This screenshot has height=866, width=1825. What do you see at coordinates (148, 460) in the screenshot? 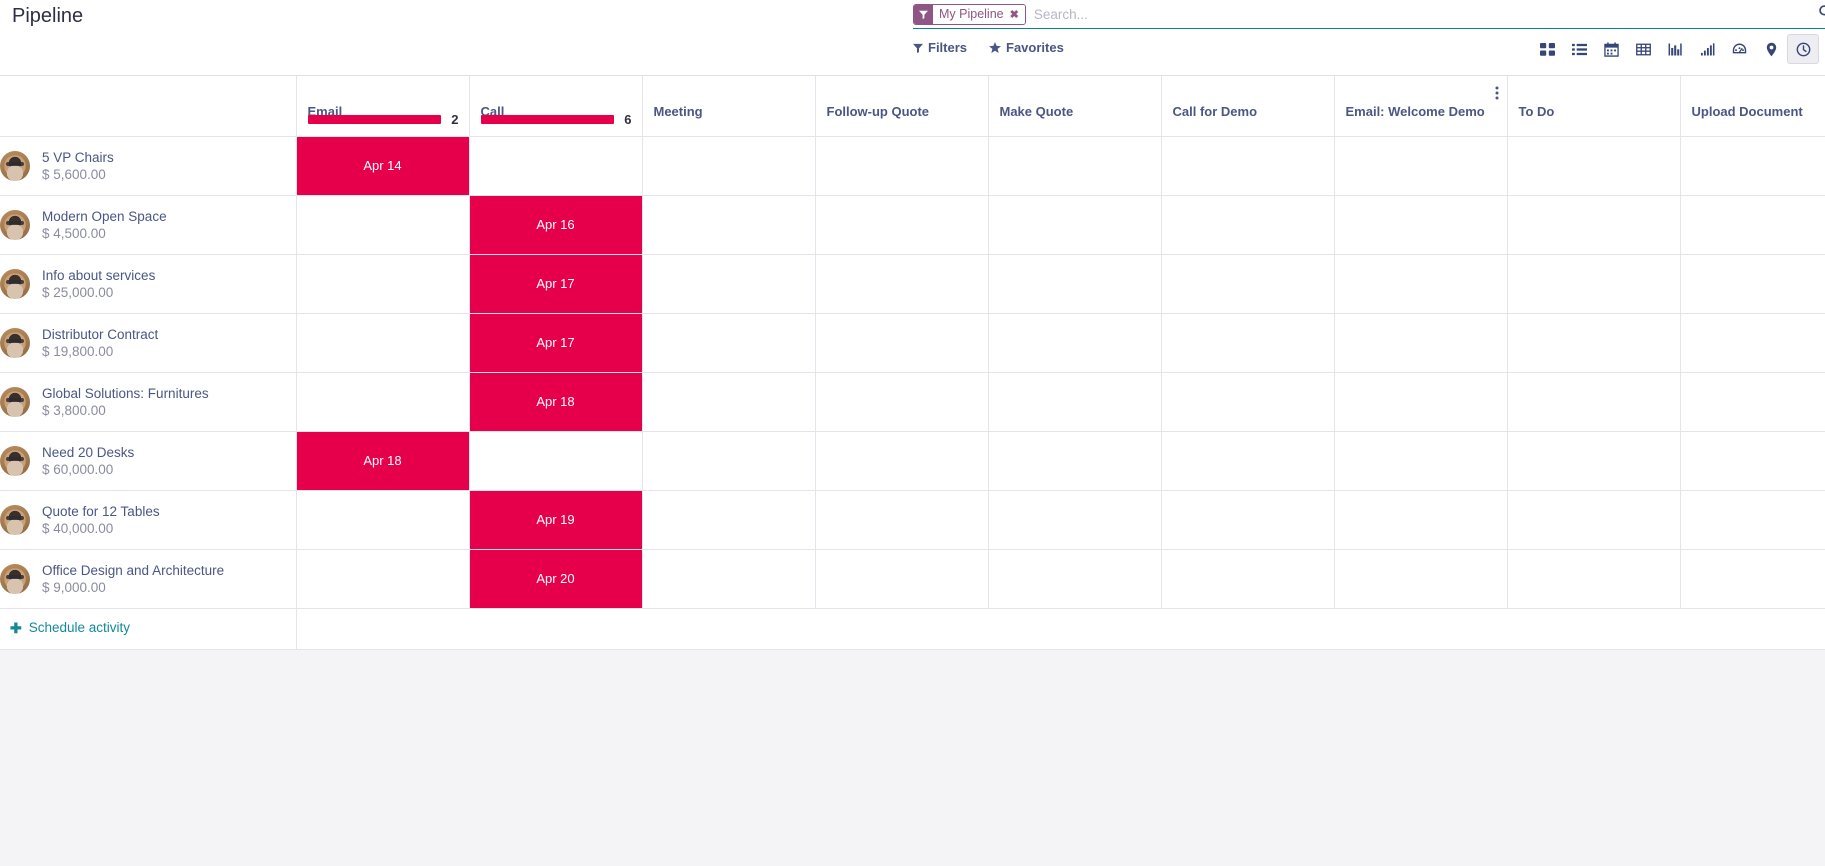
I see `record-cell: Need 20 Desks $ 60,000.00` at bounding box center [148, 460].